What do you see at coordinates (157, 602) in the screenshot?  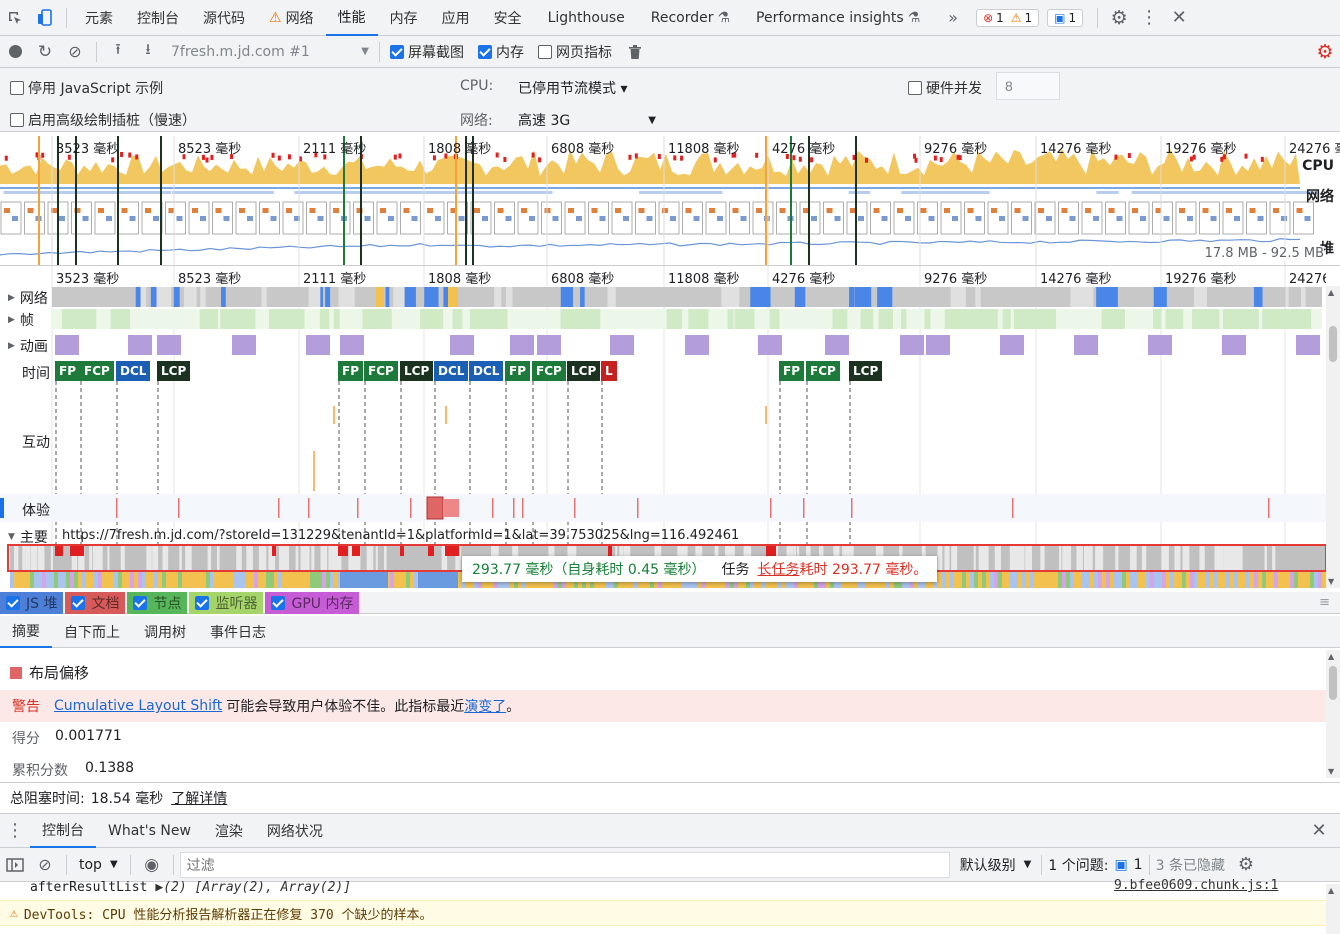 I see `legend-counter: 节点` at bounding box center [157, 602].